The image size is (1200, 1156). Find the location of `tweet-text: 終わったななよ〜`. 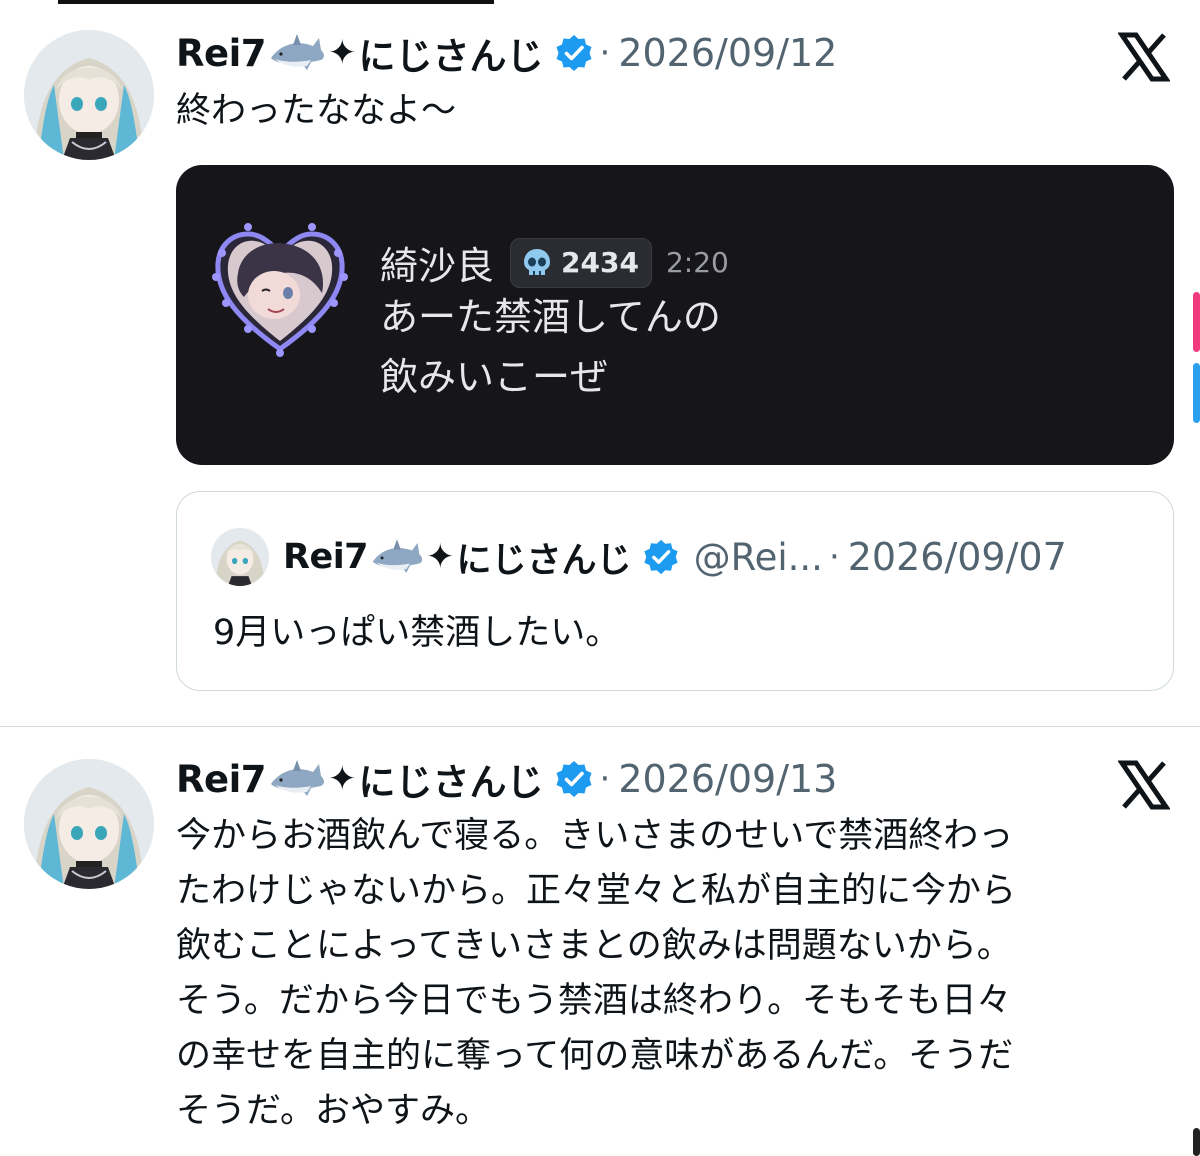

tweet-text: 終わったななよ〜 is located at coordinates (316, 111).